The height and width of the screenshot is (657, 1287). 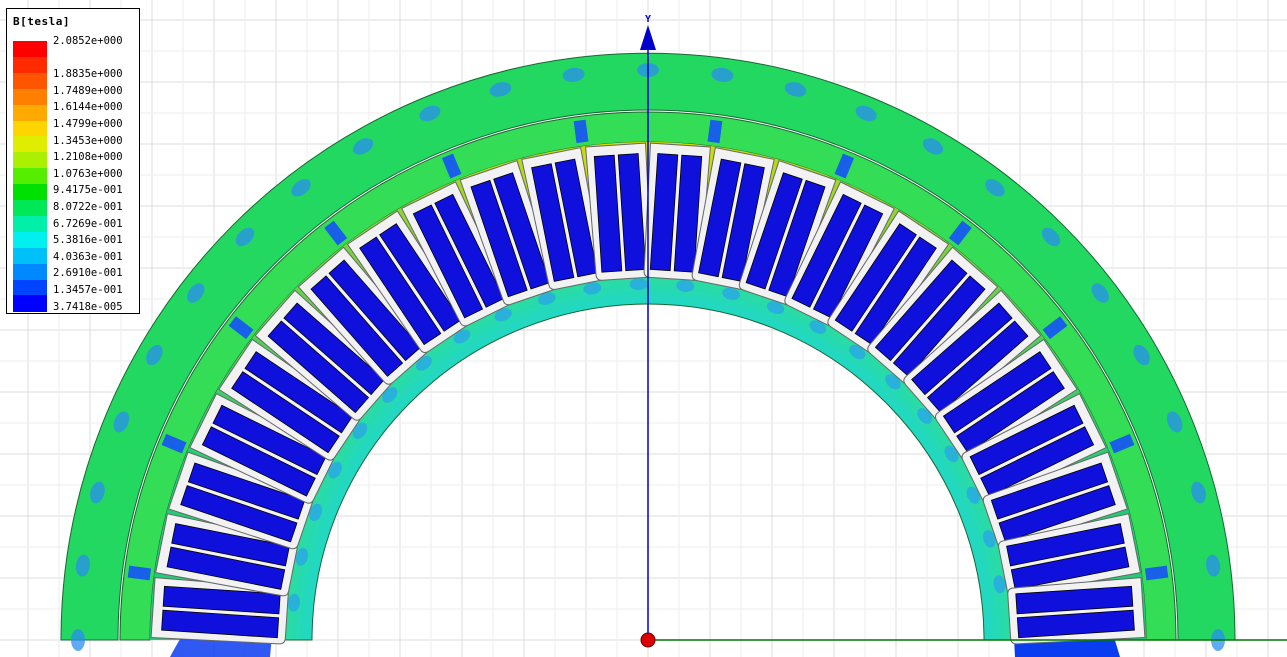 What do you see at coordinates (88, 107) in the screenshot?
I see `legend-value-label: 1.6144e+000` at bounding box center [88, 107].